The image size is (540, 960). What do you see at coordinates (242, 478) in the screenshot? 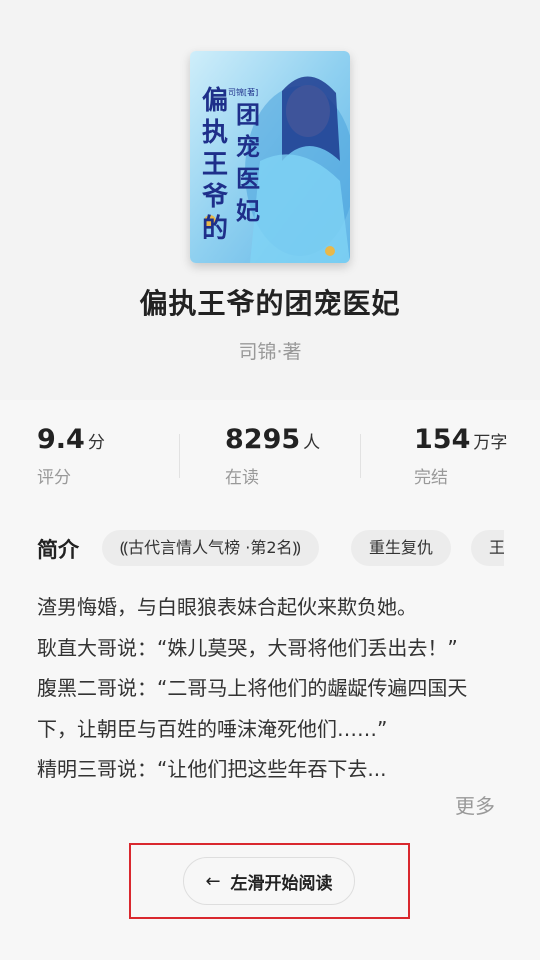
I see `readers-label: 在读` at bounding box center [242, 478].